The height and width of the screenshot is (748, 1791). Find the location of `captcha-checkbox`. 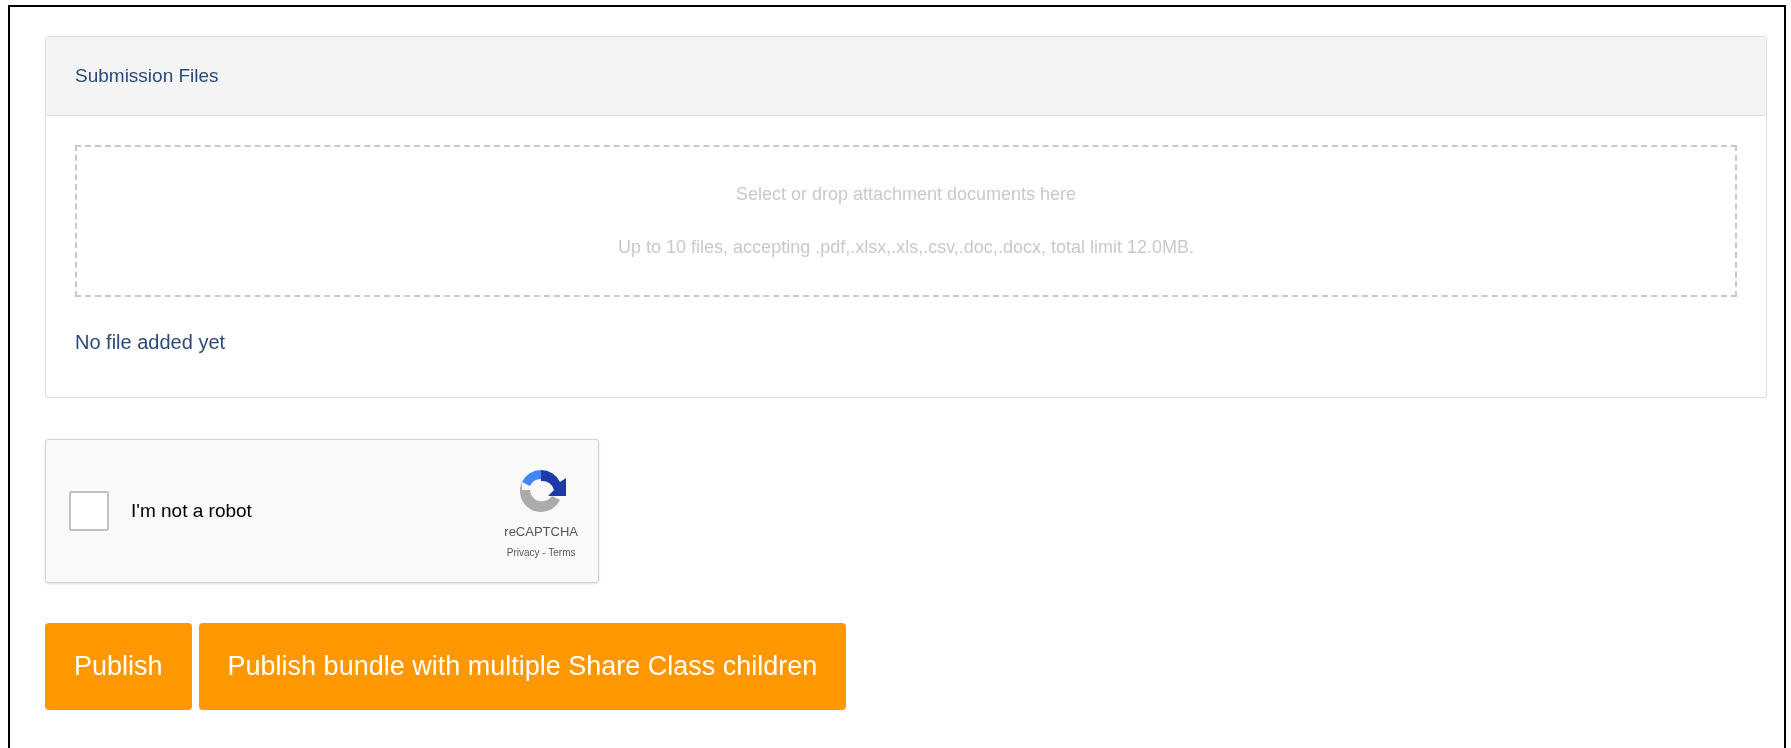

captcha-checkbox is located at coordinates (89, 511).